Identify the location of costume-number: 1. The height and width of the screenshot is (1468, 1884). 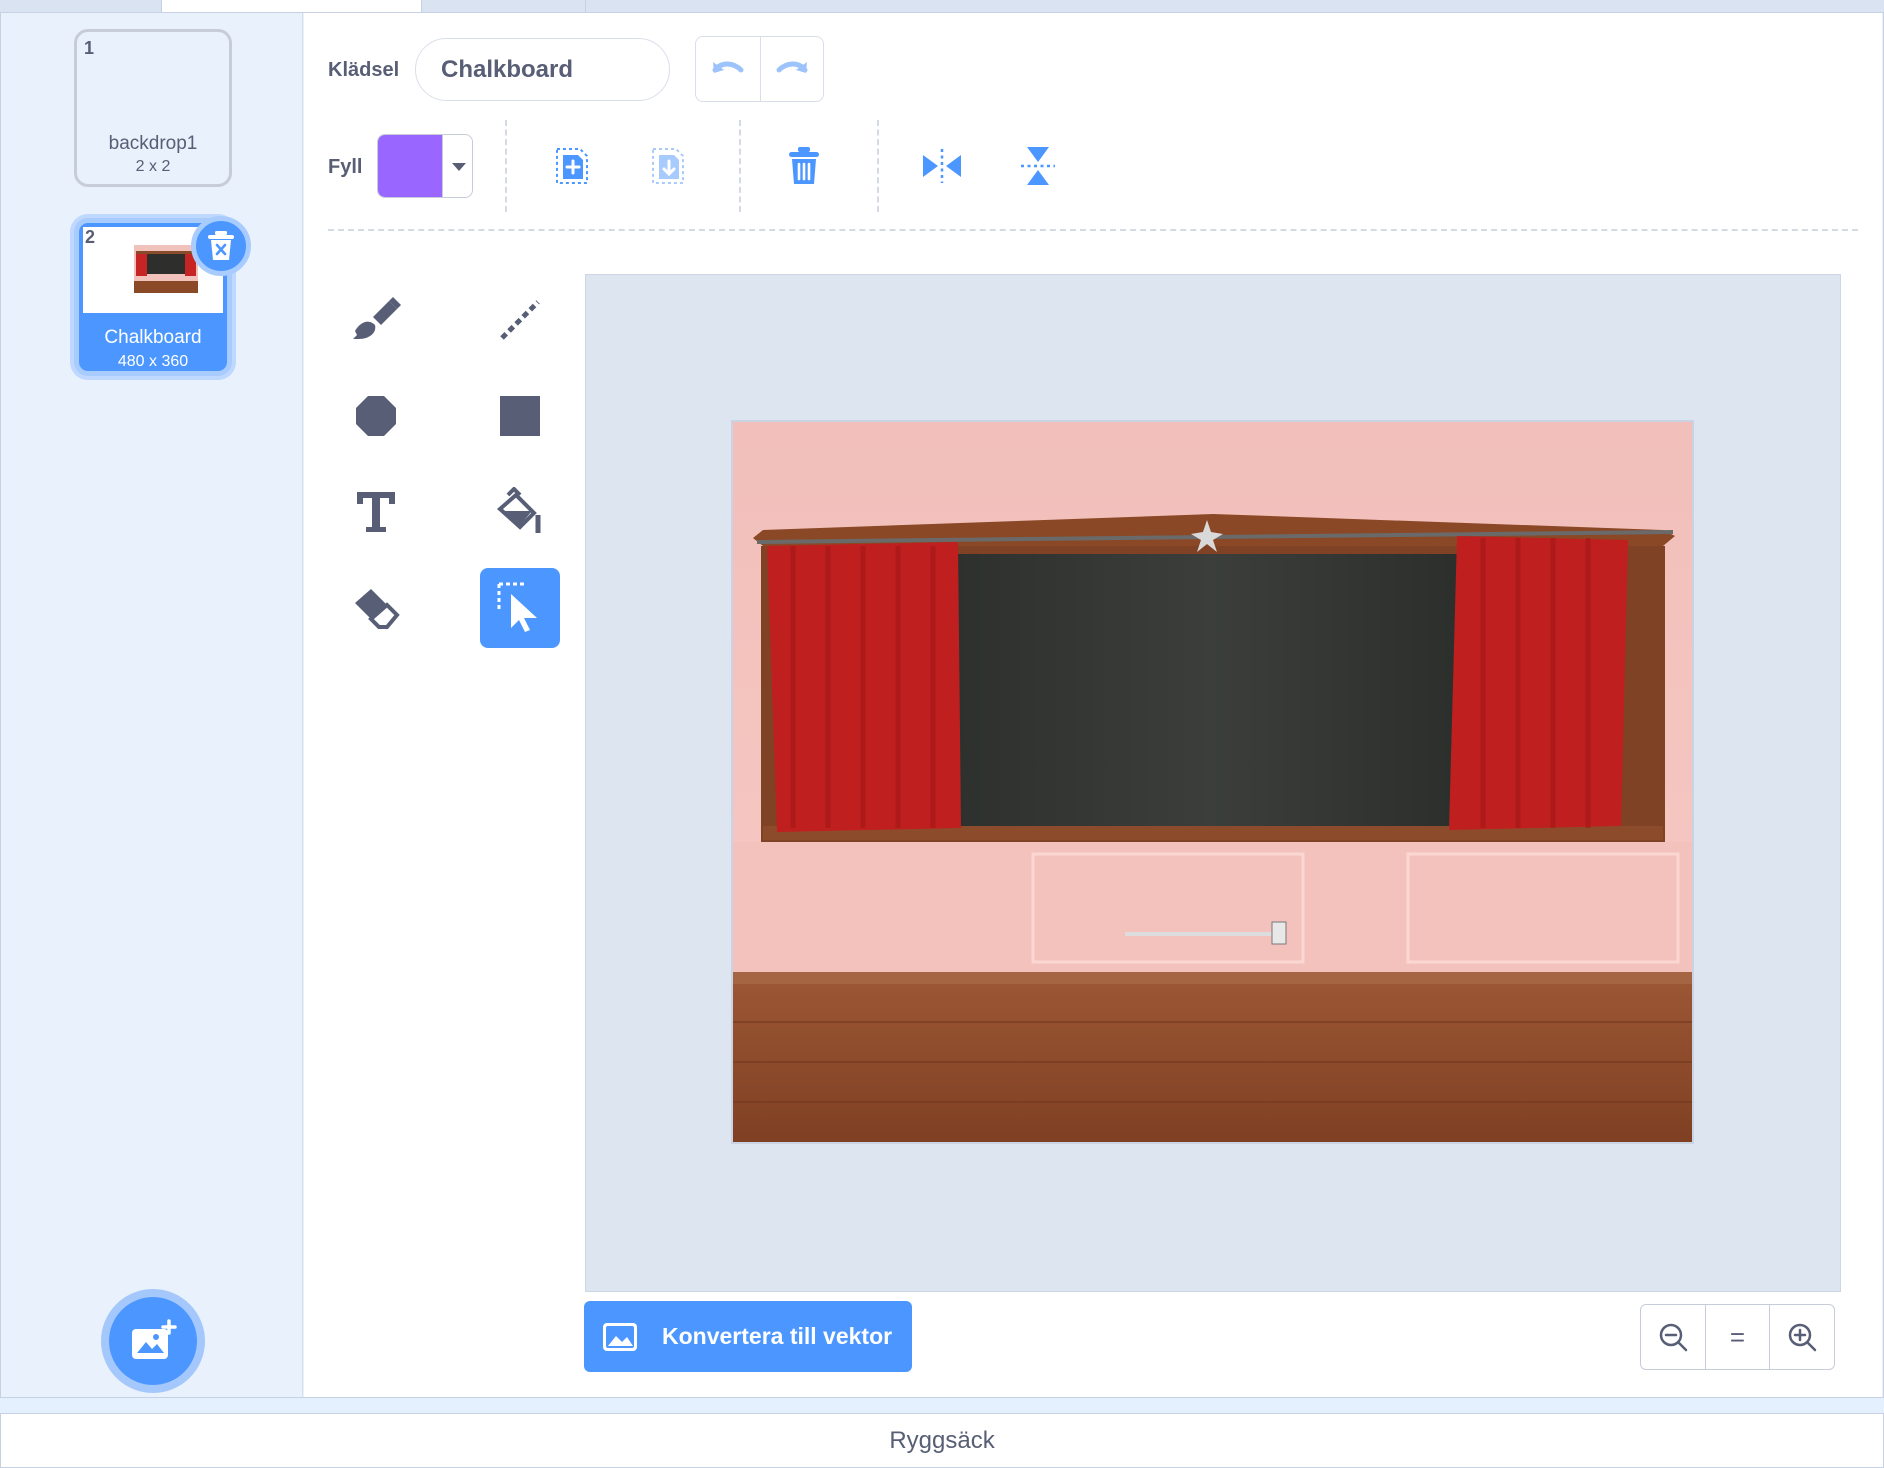
(89, 48).